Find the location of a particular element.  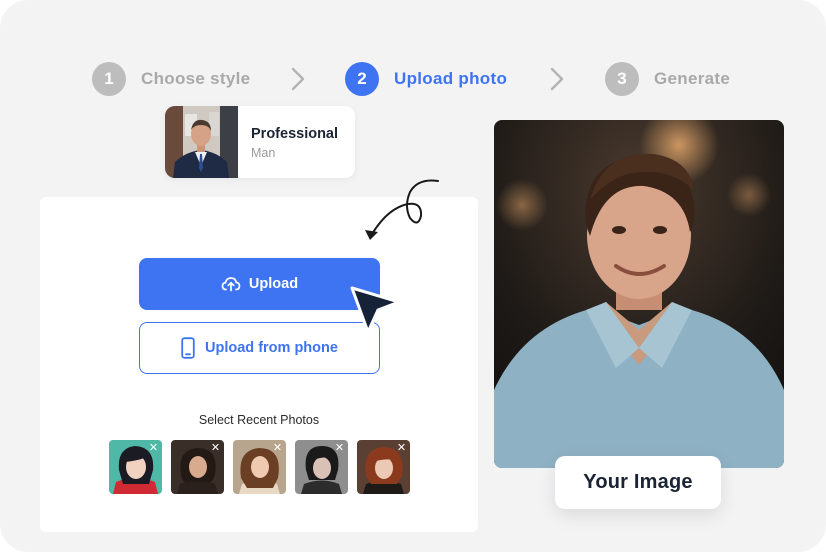

step-upload-photo: 2 Upload photo is located at coordinates (426, 79).